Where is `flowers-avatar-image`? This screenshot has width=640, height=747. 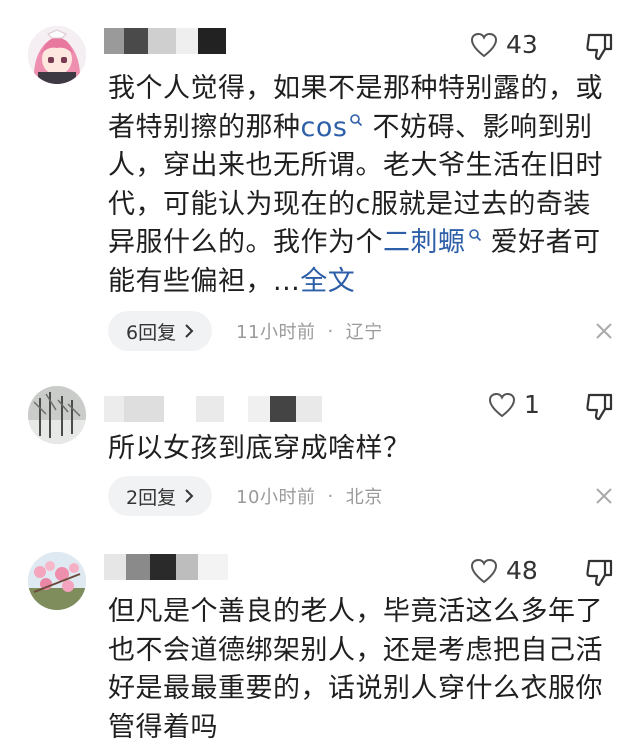
flowers-avatar-image is located at coordinates (57, 581).